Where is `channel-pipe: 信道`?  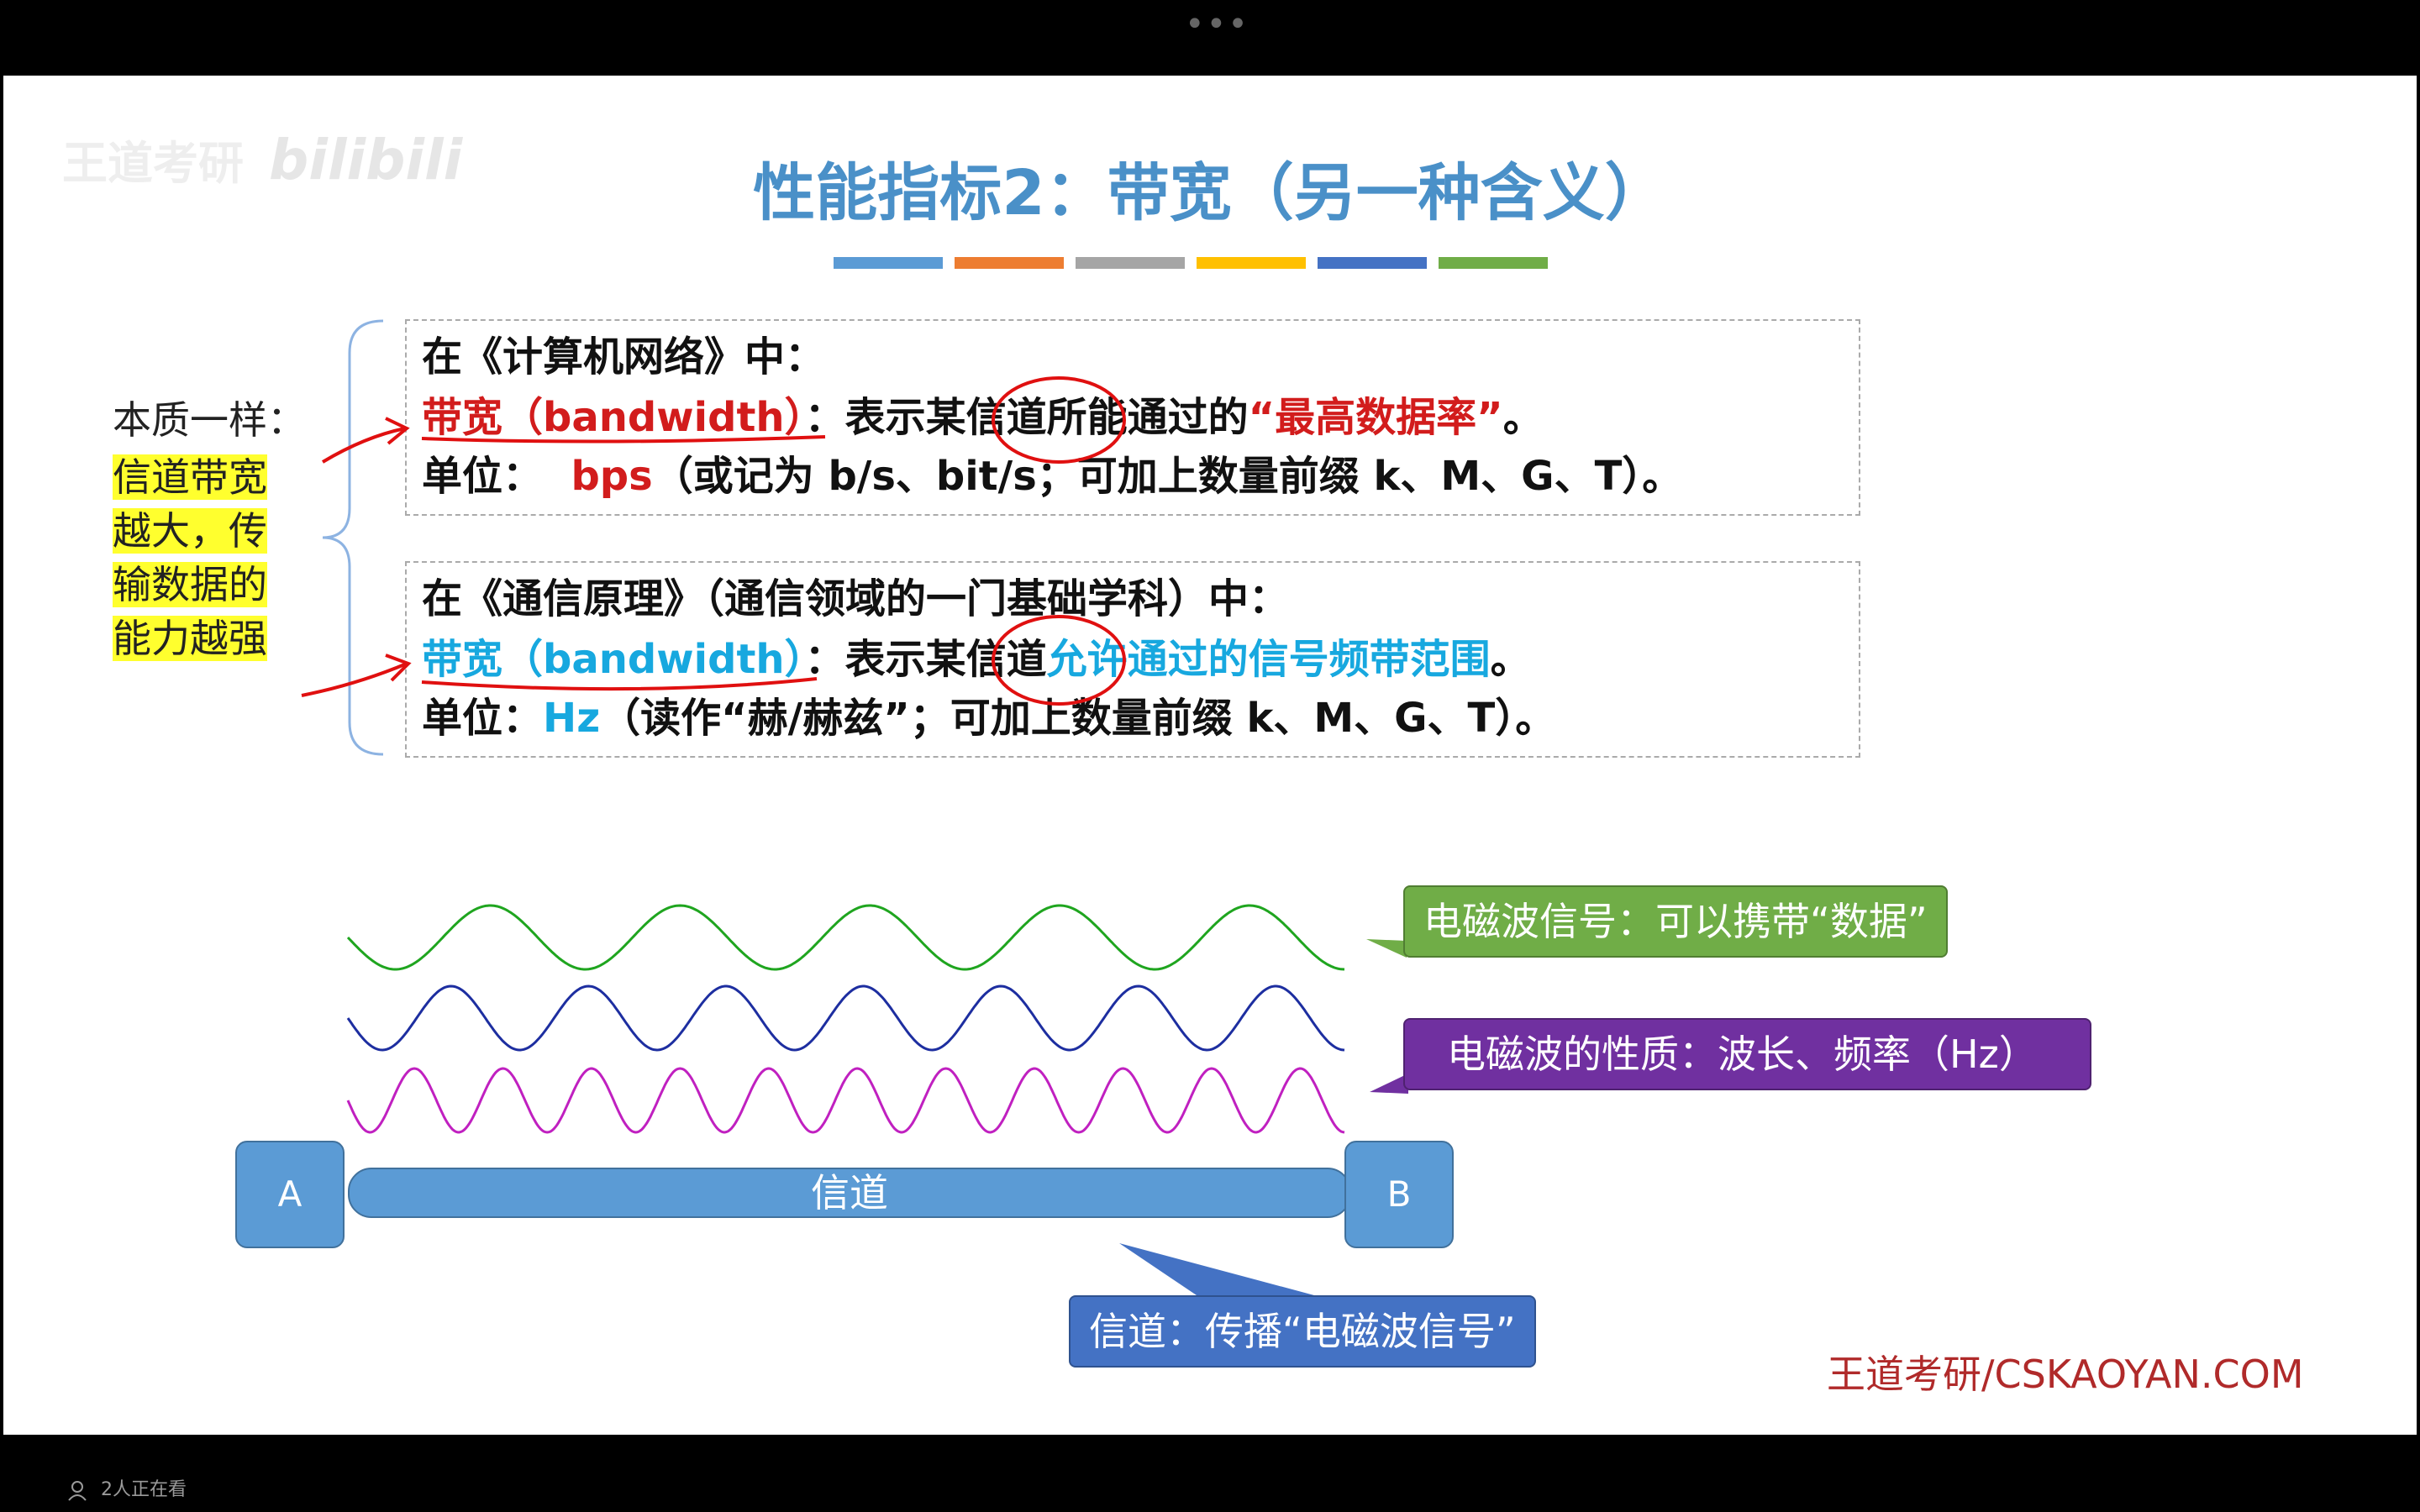 channel-pipe: 信道 is located at coordinates (849, 1193).